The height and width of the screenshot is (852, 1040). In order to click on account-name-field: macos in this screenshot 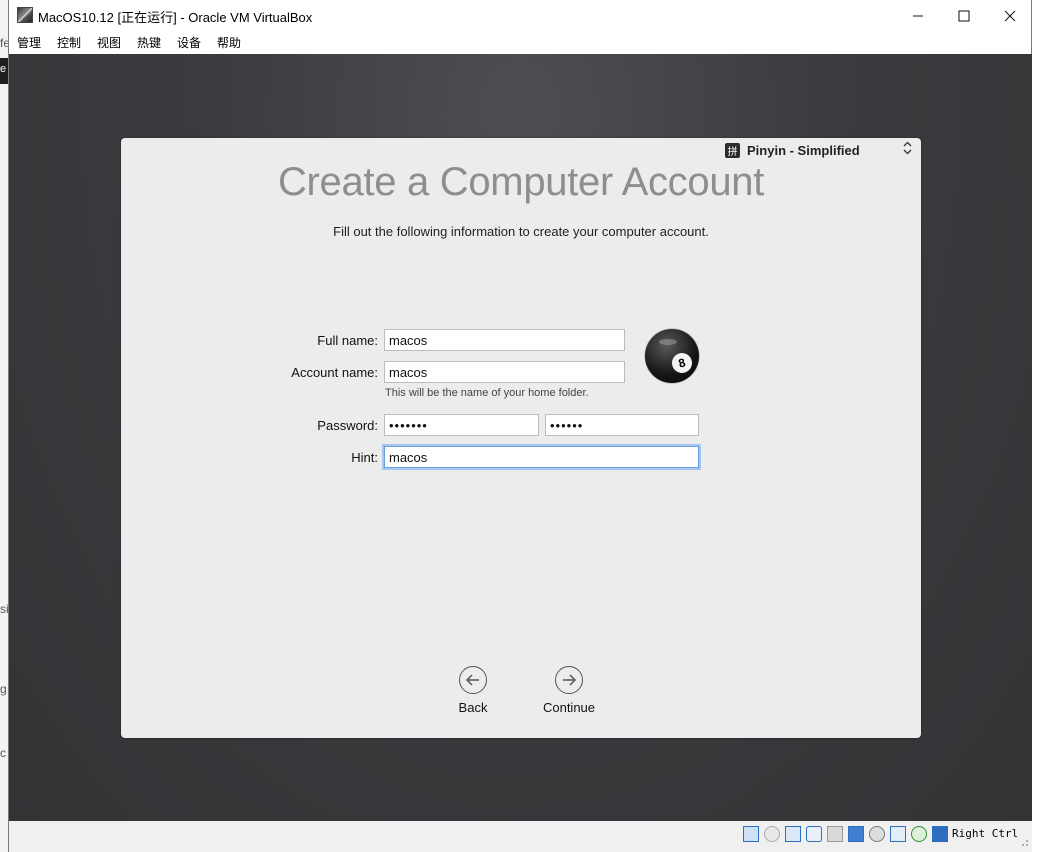, I will do `click(504, 372)`.